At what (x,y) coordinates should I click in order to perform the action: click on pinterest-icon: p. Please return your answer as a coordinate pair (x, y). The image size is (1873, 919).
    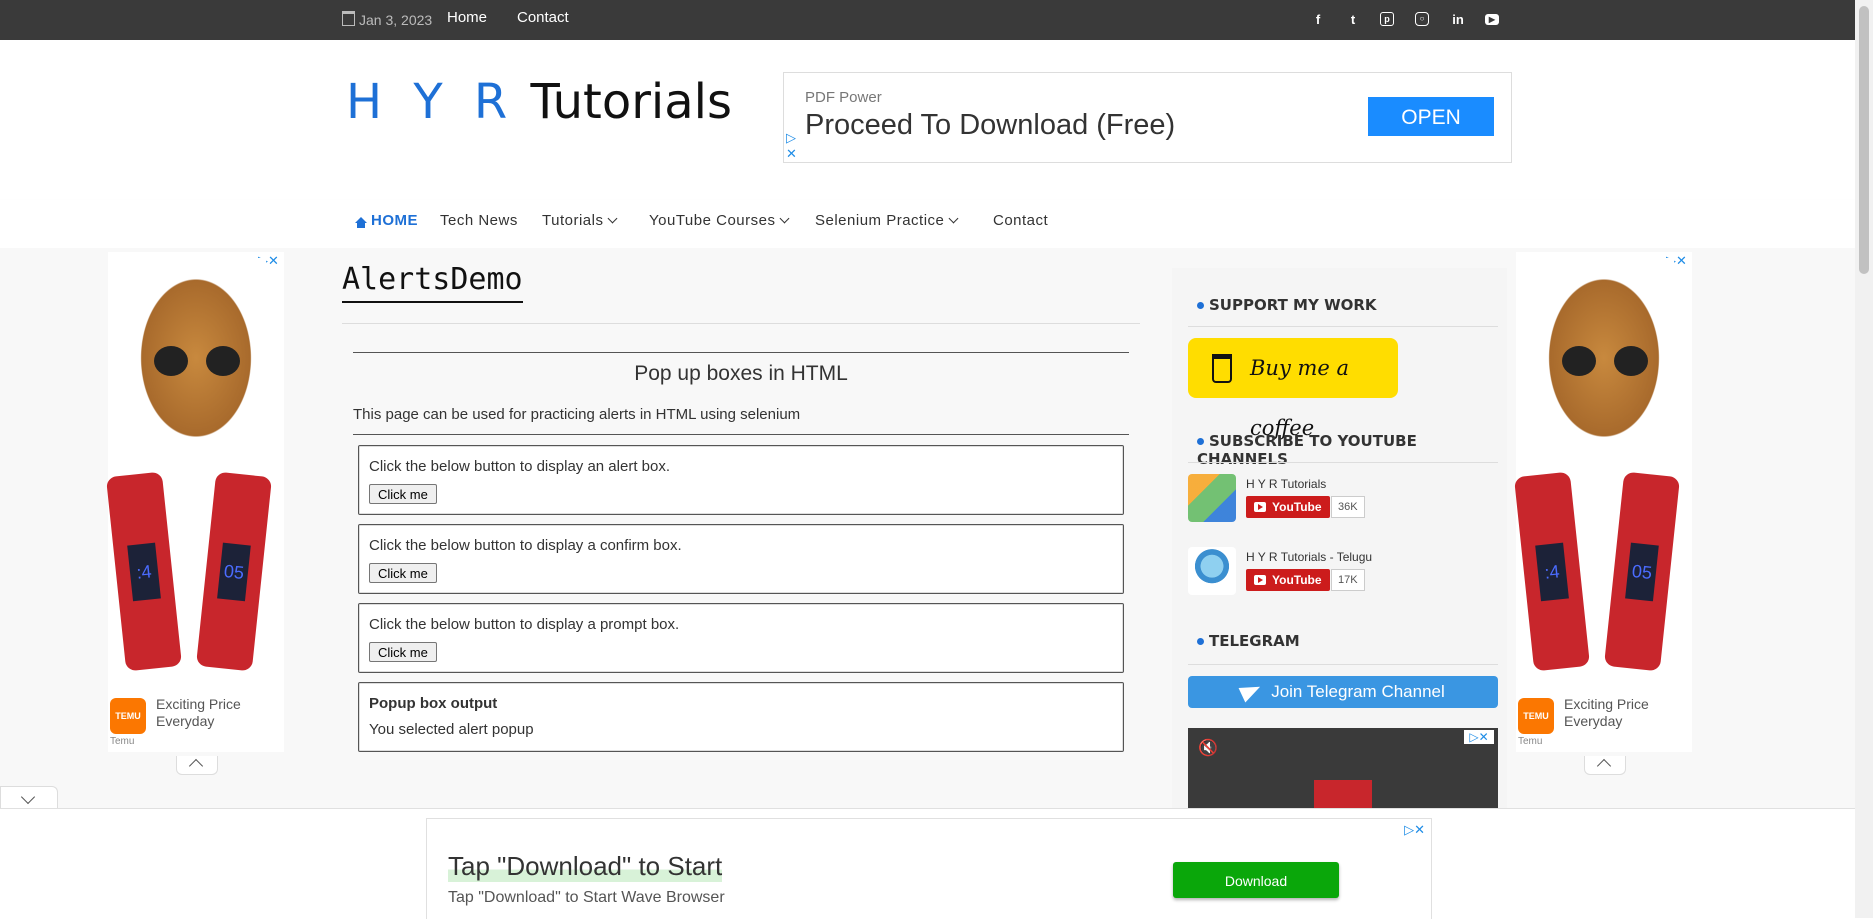
    Looking at the image, I should click on (1387, 19).